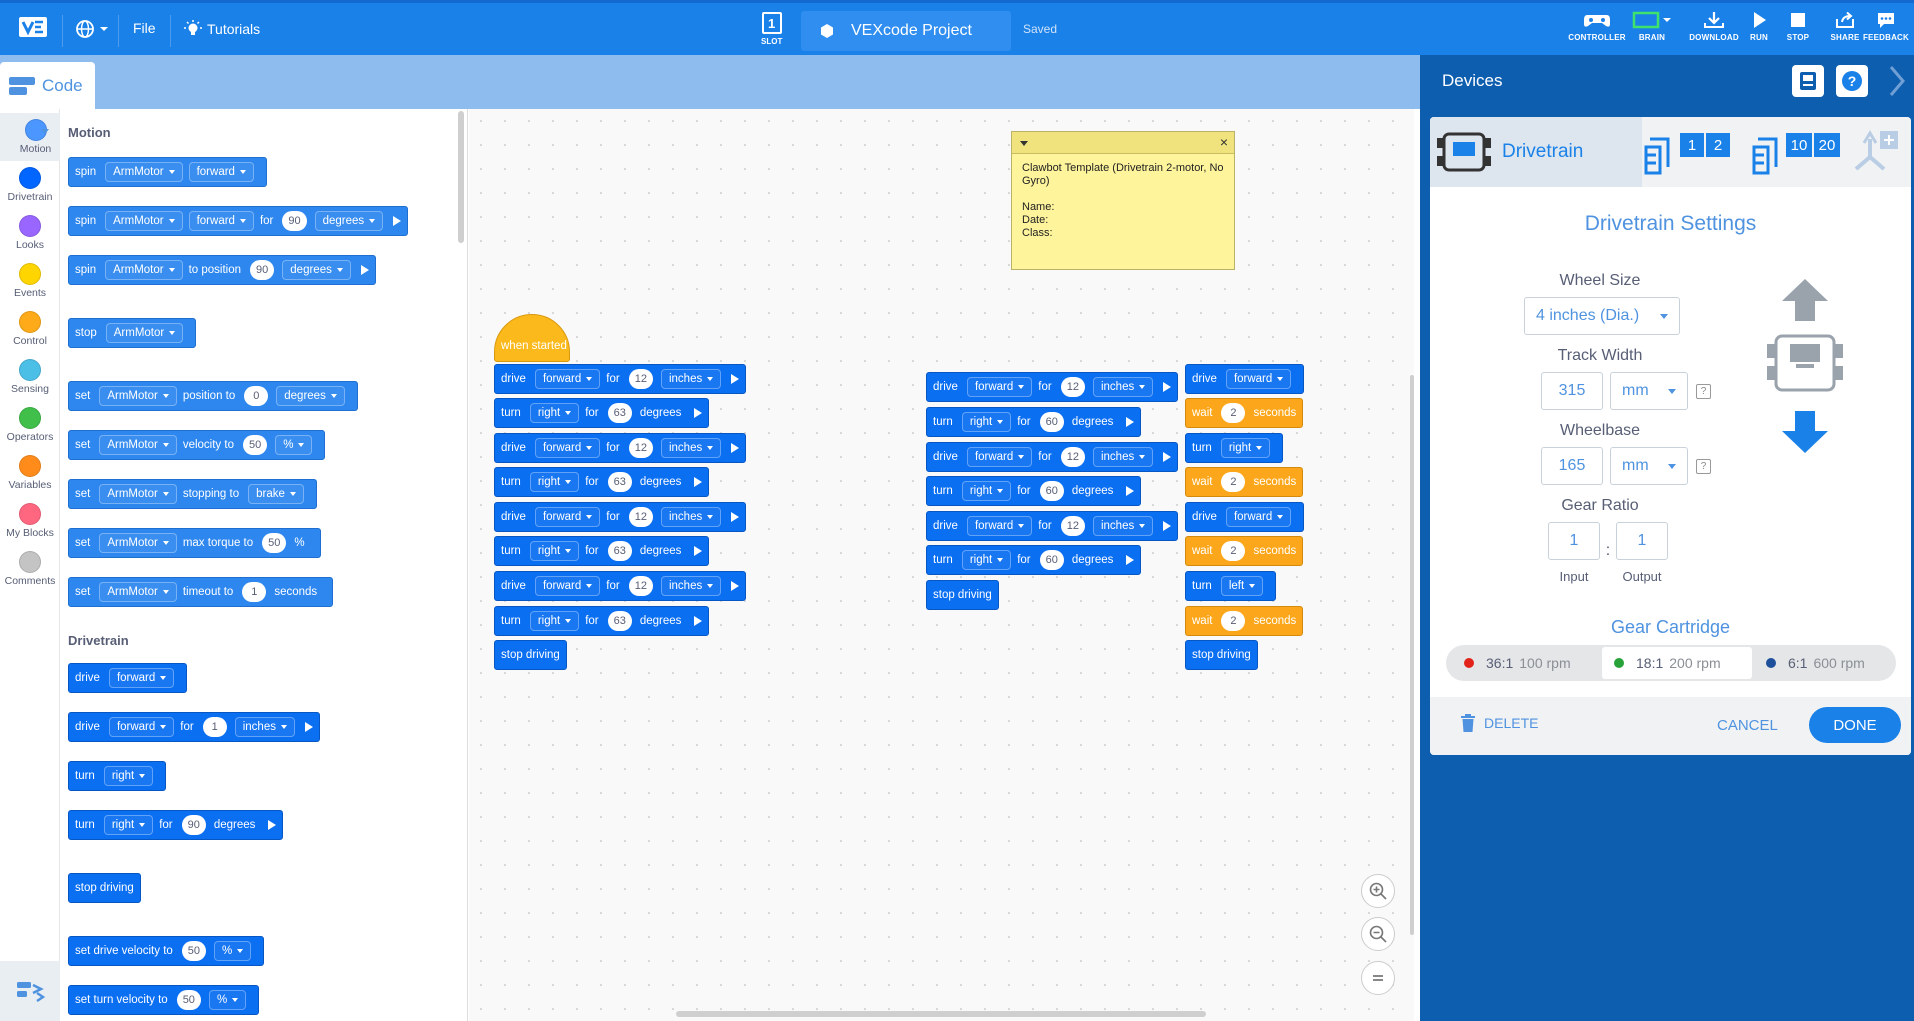 Image resolution: width=1914 pixels, height=1021 pixels. I want to click on brain-device-button, so click(1808, 81).